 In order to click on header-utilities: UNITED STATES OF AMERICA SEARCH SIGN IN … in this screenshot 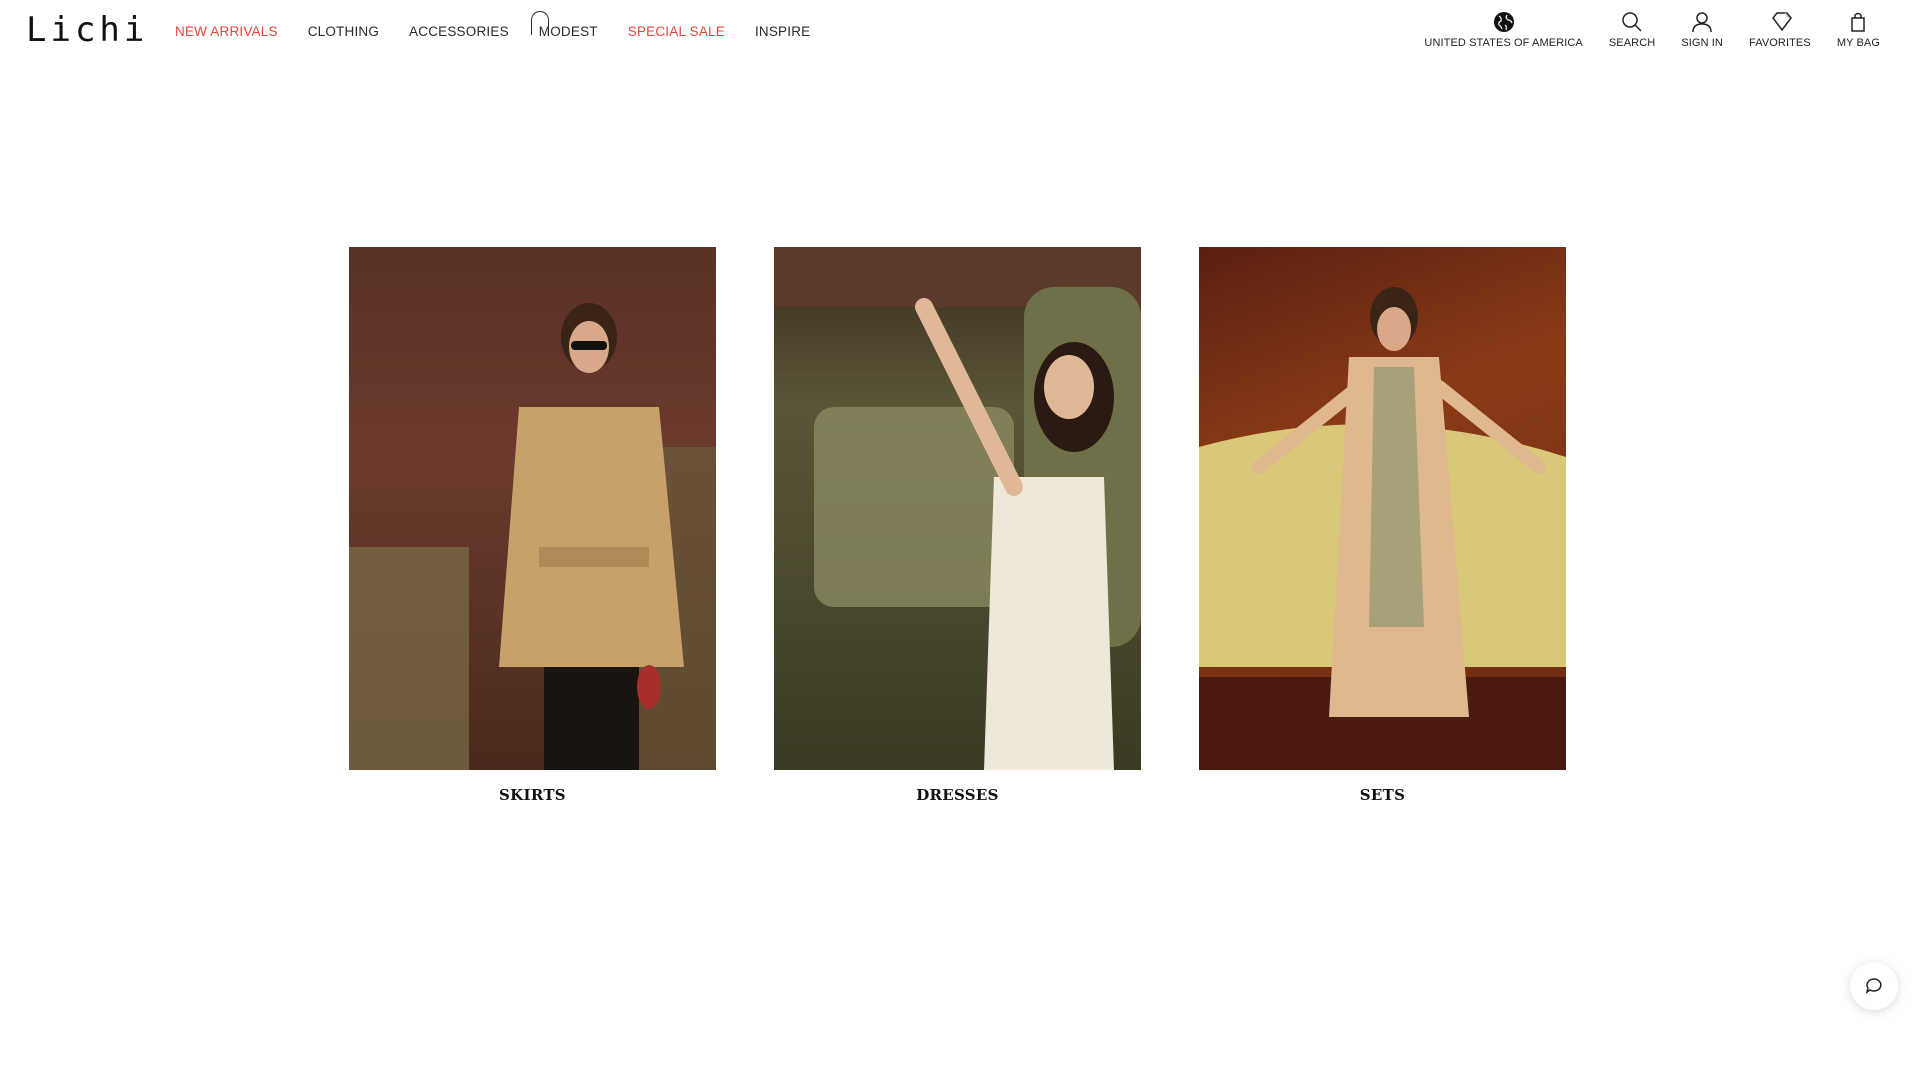, I will do `click(1639, 29)`.